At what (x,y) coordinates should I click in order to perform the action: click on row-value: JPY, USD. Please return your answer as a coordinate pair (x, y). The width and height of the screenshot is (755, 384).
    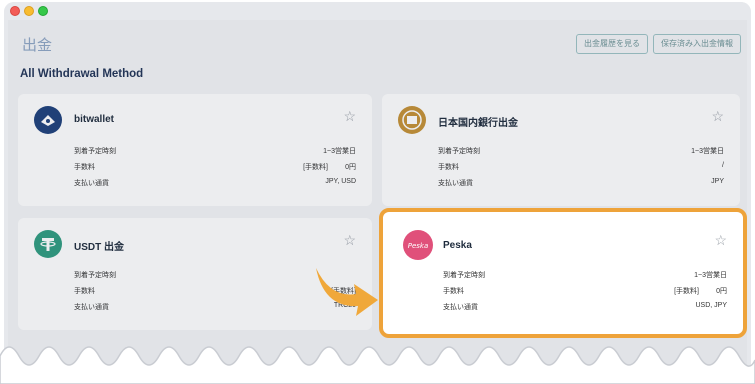
    Looking at the image, I should click on (340, 181).